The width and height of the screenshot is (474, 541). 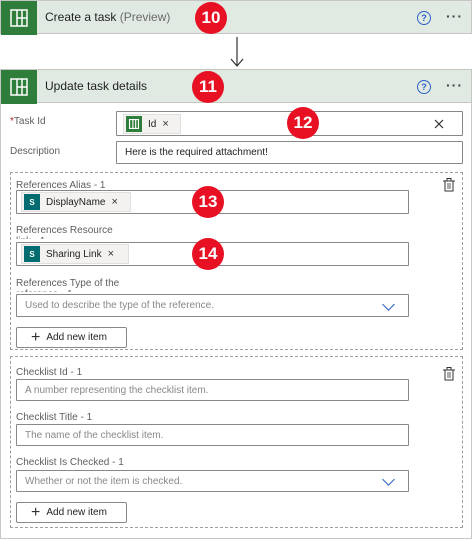 I want to click on card-title: Create a task (Preview), so click(x=107, y=17).